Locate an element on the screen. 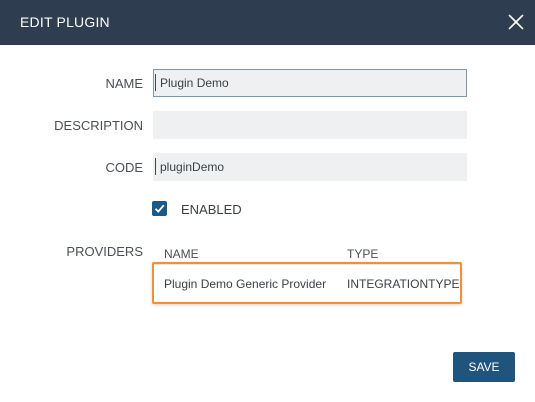 The width and height of the screenshot is (535, 402). check-icon is located at coordinates (159, 208).